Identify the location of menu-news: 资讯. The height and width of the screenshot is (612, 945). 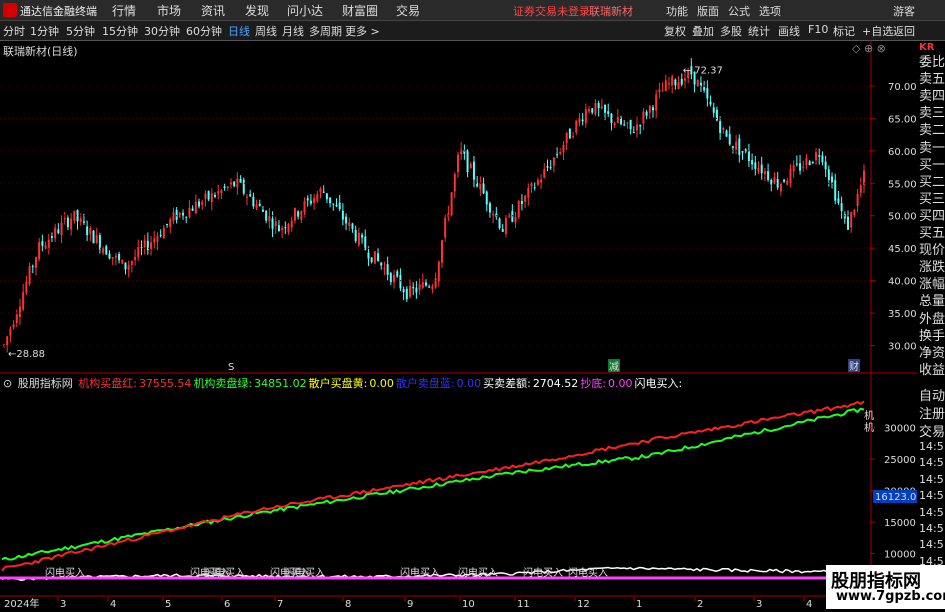
(213, 10).